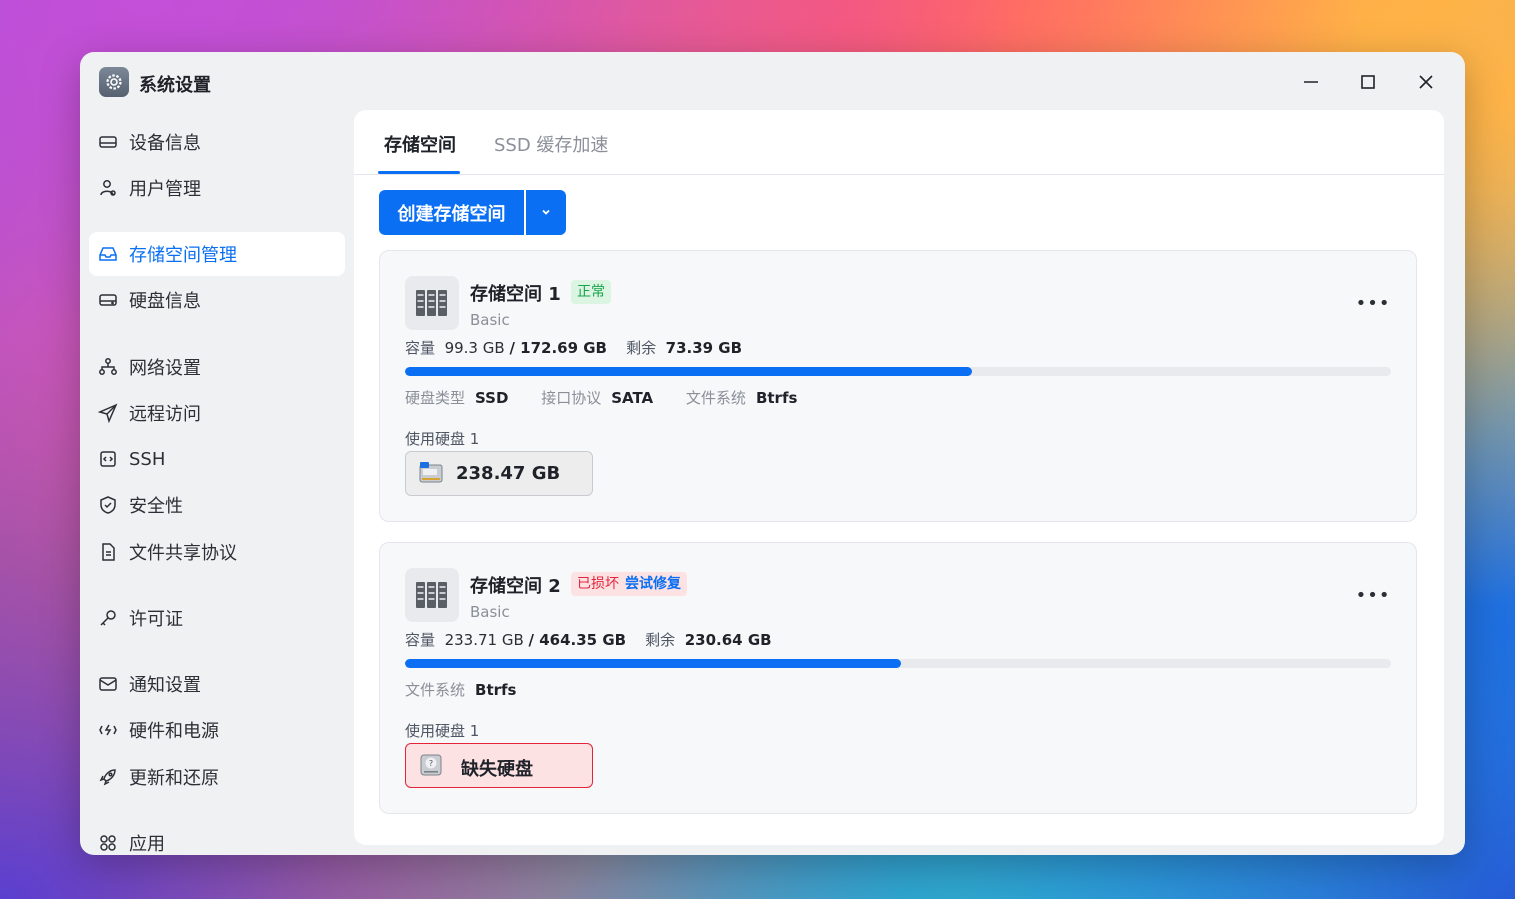 The image size is (1515, 899). Describe the element at coordinates (217, 459) in the screenshot. I see `sidebar-item-ssh: SSH` at that location.